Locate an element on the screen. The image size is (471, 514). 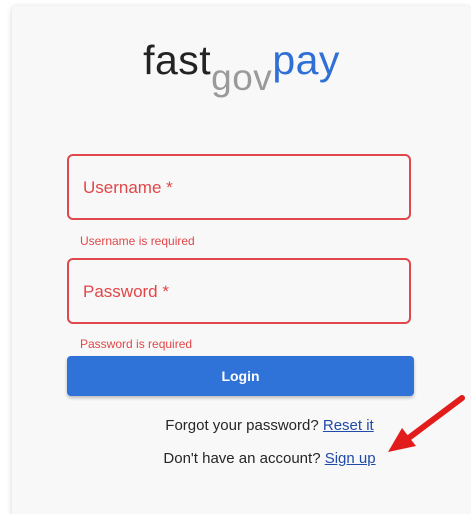
logo-gov: gov is located at coordinates (242, 77).